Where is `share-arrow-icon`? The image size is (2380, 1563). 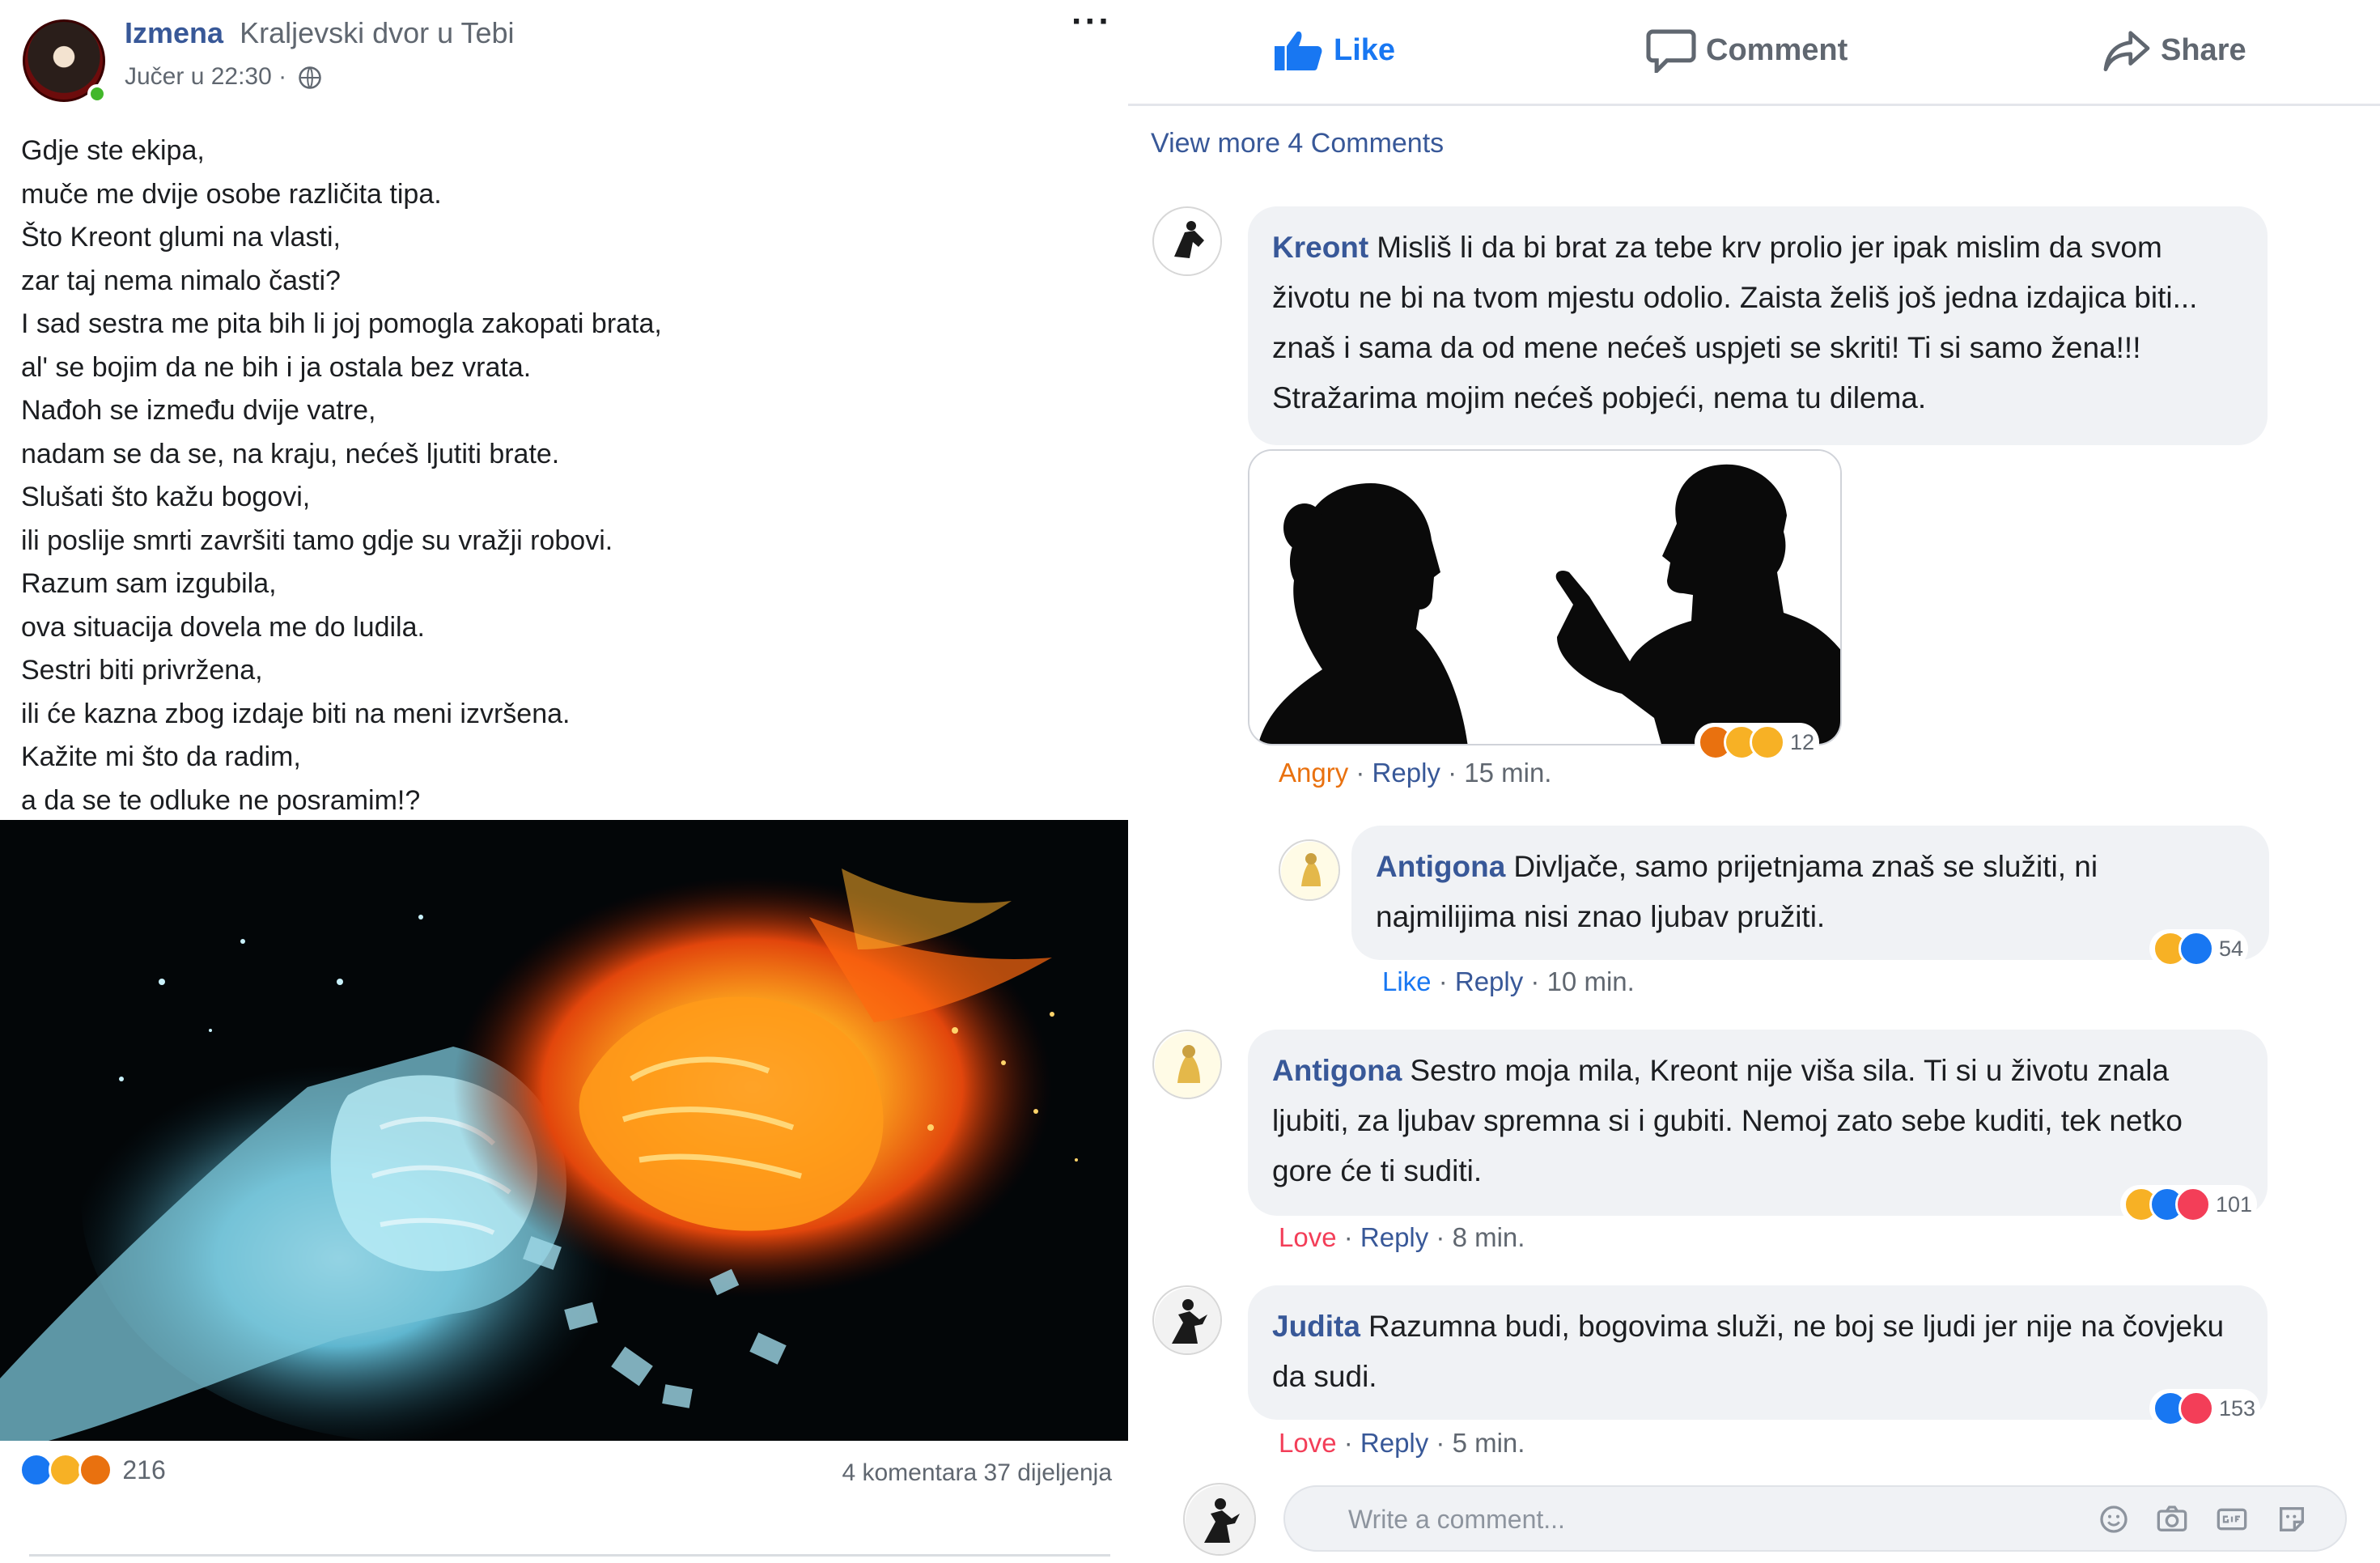 share-arrow-icon is located at coordinates (2126, 51).